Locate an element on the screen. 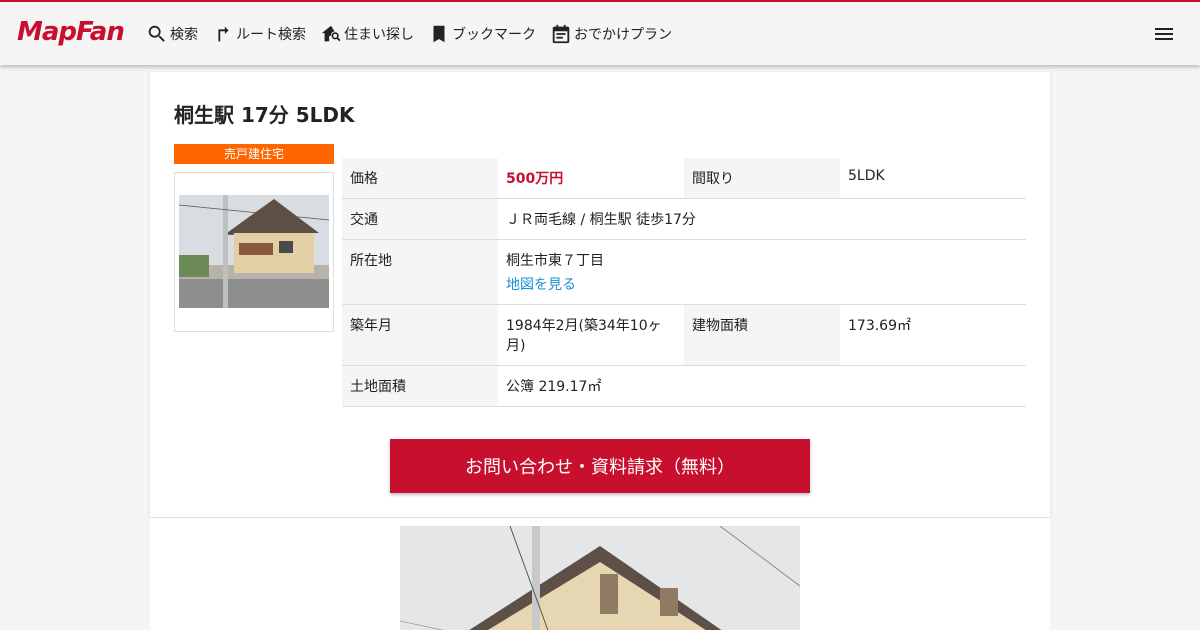 The height and width of the screenshot is (630, 1200). built-value: 1984年2月(築34年10ヶ月) is located at coordinates (591, 335).